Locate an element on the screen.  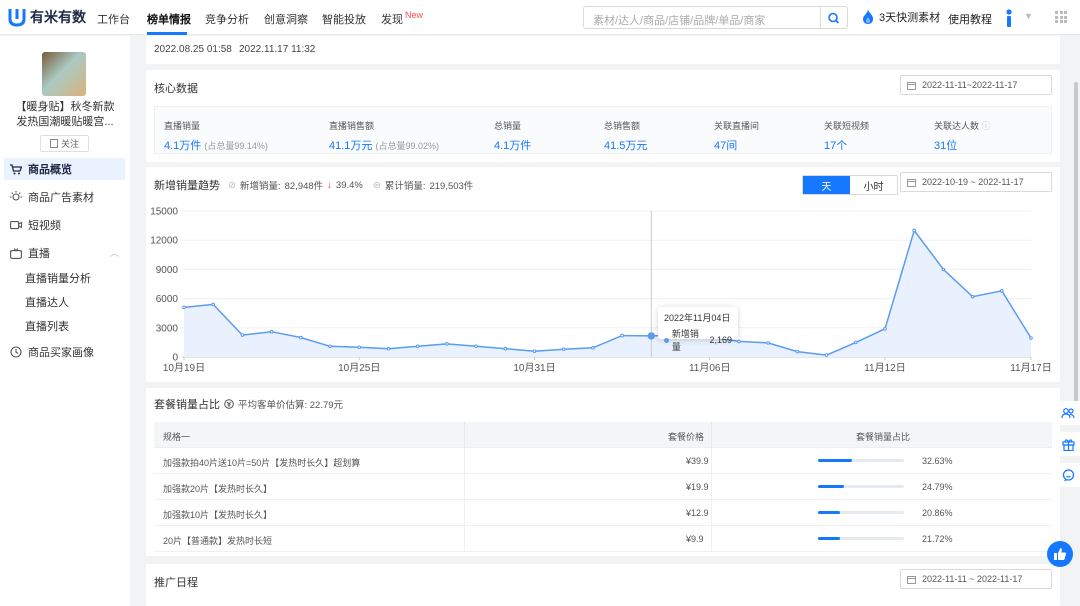
quick-test-promo: 3天快测素材 is located at coordinates (901, 17).